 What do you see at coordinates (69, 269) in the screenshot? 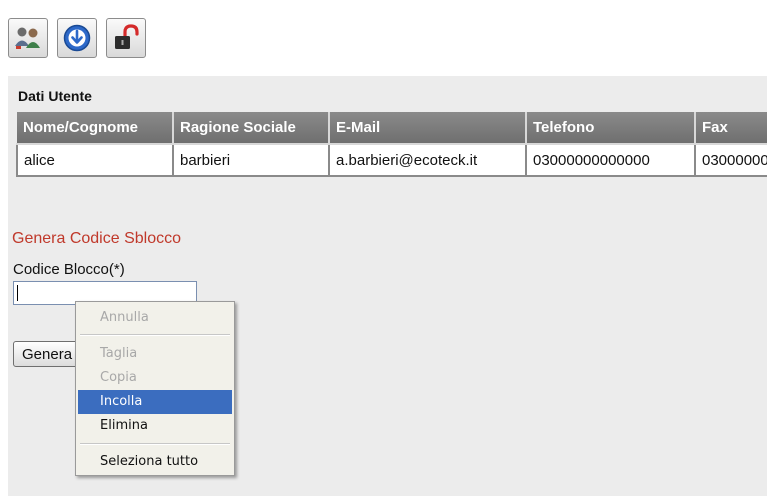
I see `block-code-label: Codice Blocco(*)` at bounding box center [69, 269].